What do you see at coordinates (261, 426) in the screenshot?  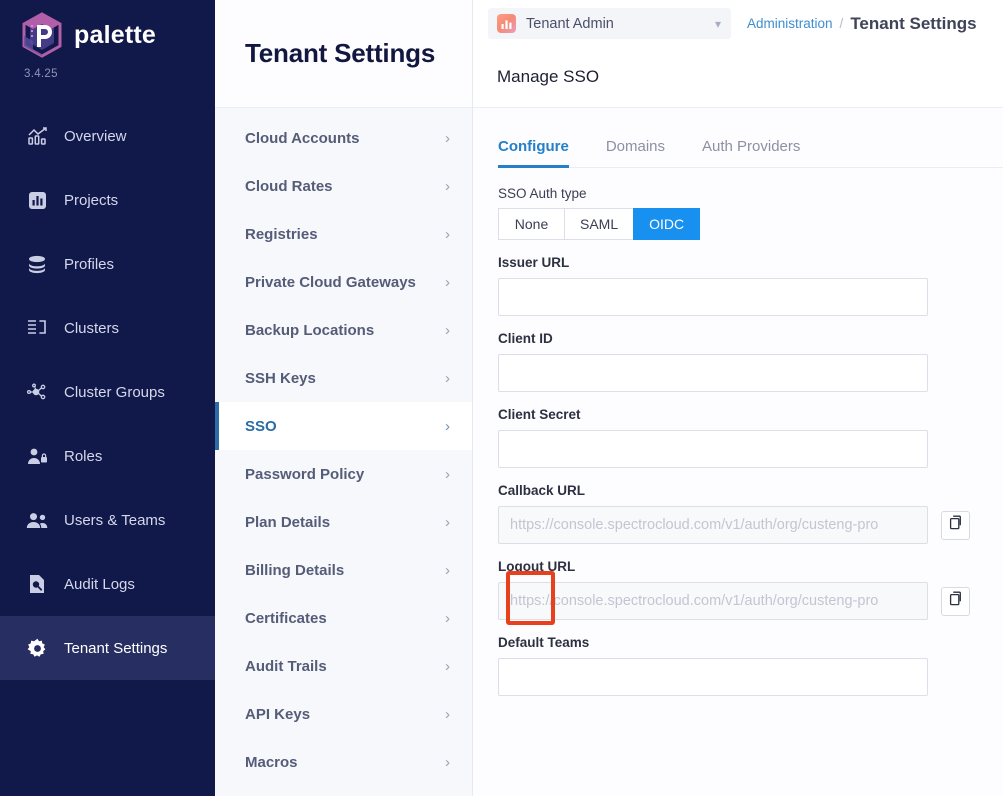 I see `settings-item-label: SSO` at bounding box center [261, 426].